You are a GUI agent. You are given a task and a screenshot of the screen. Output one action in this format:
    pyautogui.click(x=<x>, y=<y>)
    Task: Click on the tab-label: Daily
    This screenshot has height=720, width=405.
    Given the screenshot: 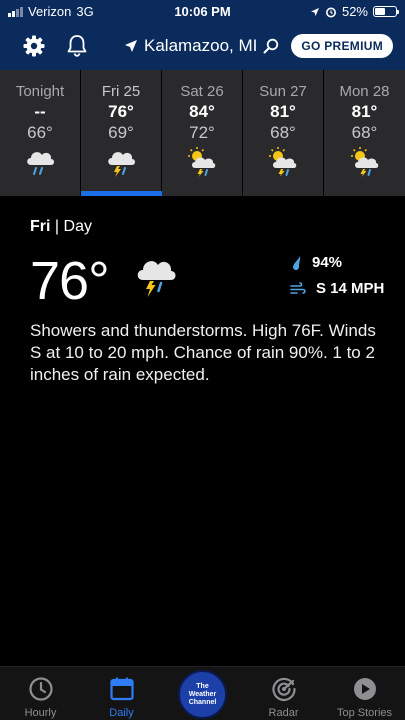 What is the action you would take?
    pyautogui.click(x=121, y=713)
    